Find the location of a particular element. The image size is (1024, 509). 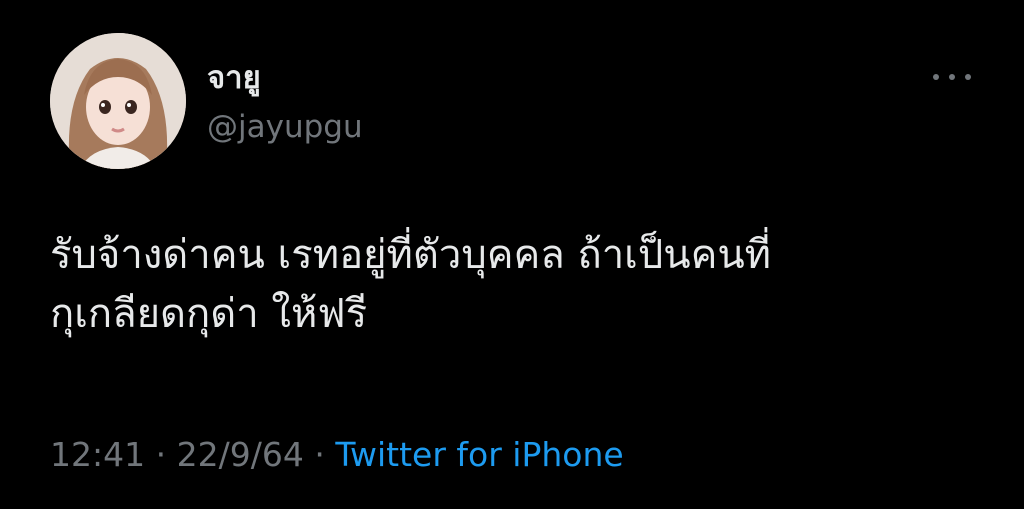

tweet-text-line: กุเกลียดกุด่า ให้ฟรี is located at coordinates (209, 314).